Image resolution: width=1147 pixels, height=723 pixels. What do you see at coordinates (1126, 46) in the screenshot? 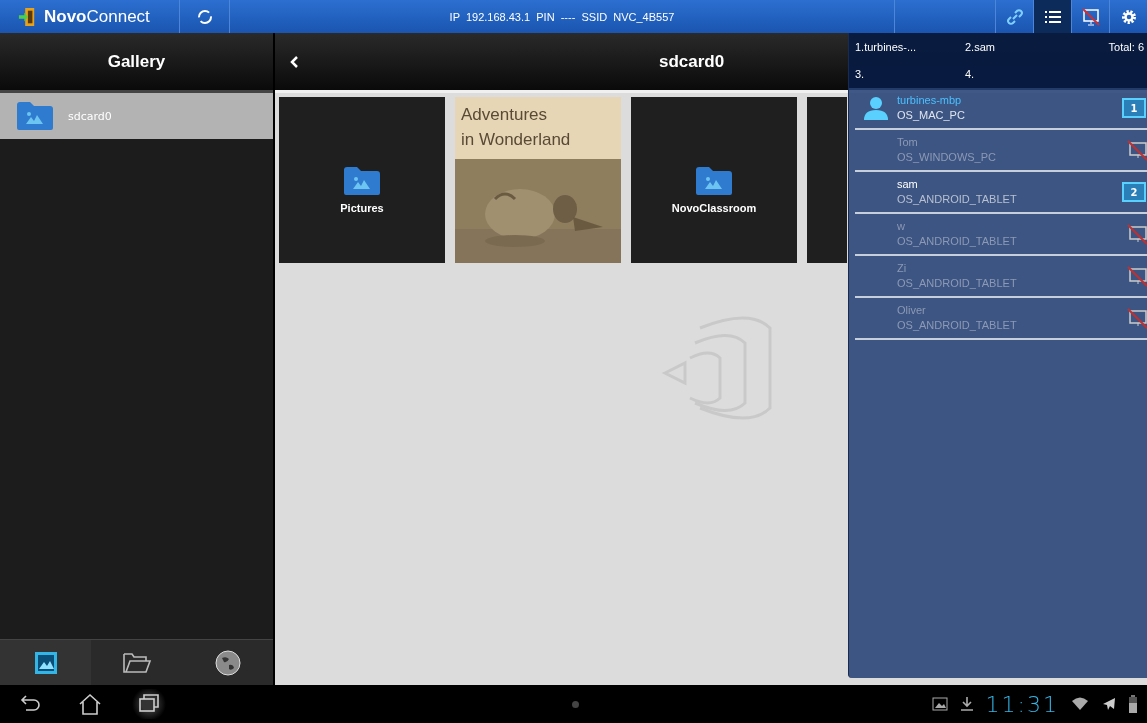
I see `device-total: Total: 6` at bounding box center [1126, 46].